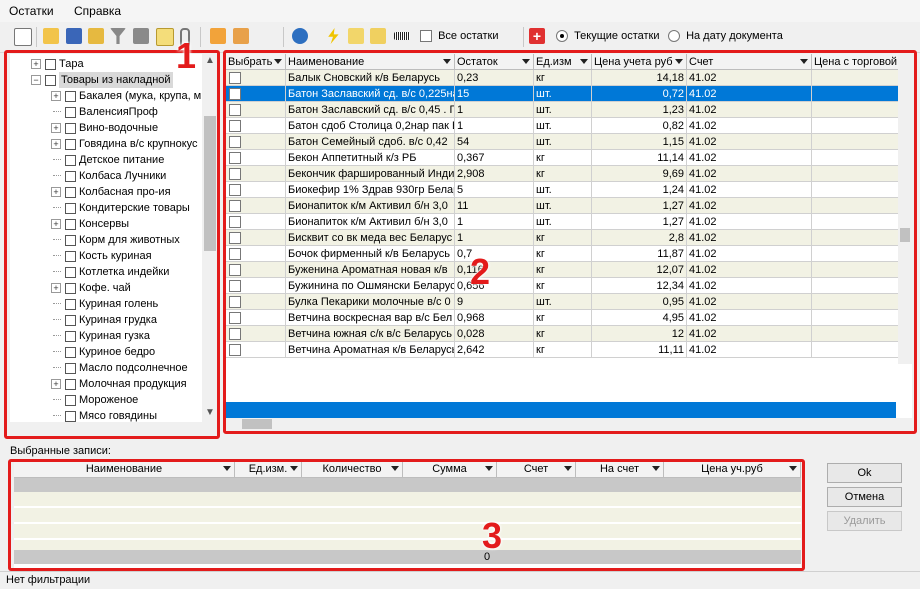 This screenshot has height=589, width=920. I want to click on print-icon, so click(141, 36).